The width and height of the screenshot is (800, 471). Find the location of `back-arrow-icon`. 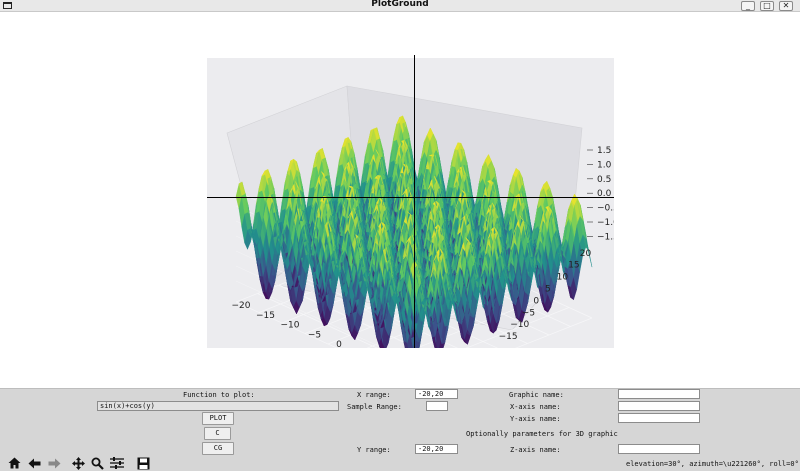

back-arrow-icon is located at coordinates (34, 463).